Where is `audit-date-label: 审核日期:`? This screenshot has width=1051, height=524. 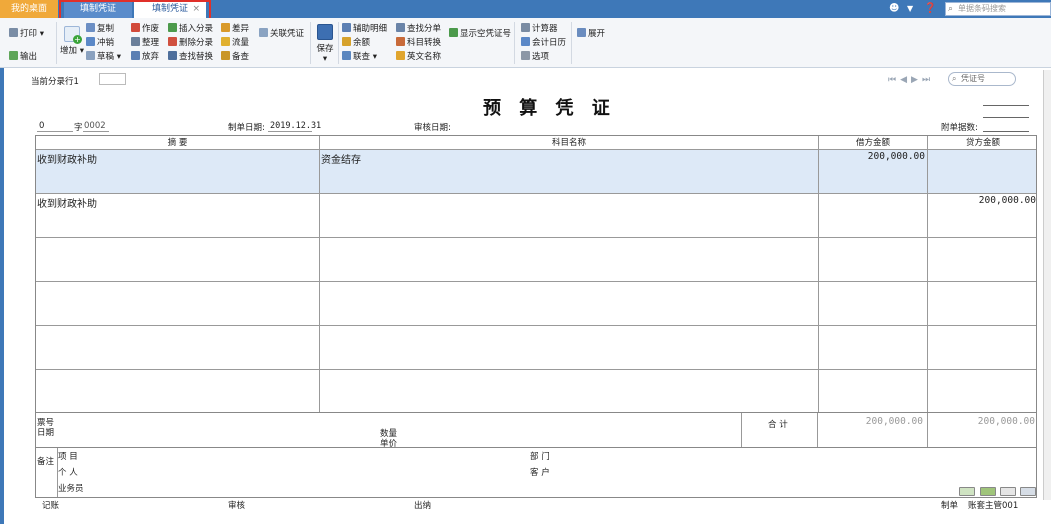
audit-date-label: 审核日期: is located at coordinates (432, 128).